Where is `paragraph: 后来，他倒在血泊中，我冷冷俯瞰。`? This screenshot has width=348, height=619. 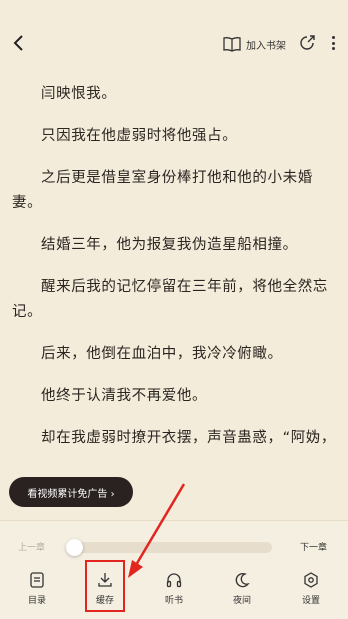
paragraph: 后来，他倒在血泊中，我冷冷俯瞰。 is located at coordinates (162, 354).